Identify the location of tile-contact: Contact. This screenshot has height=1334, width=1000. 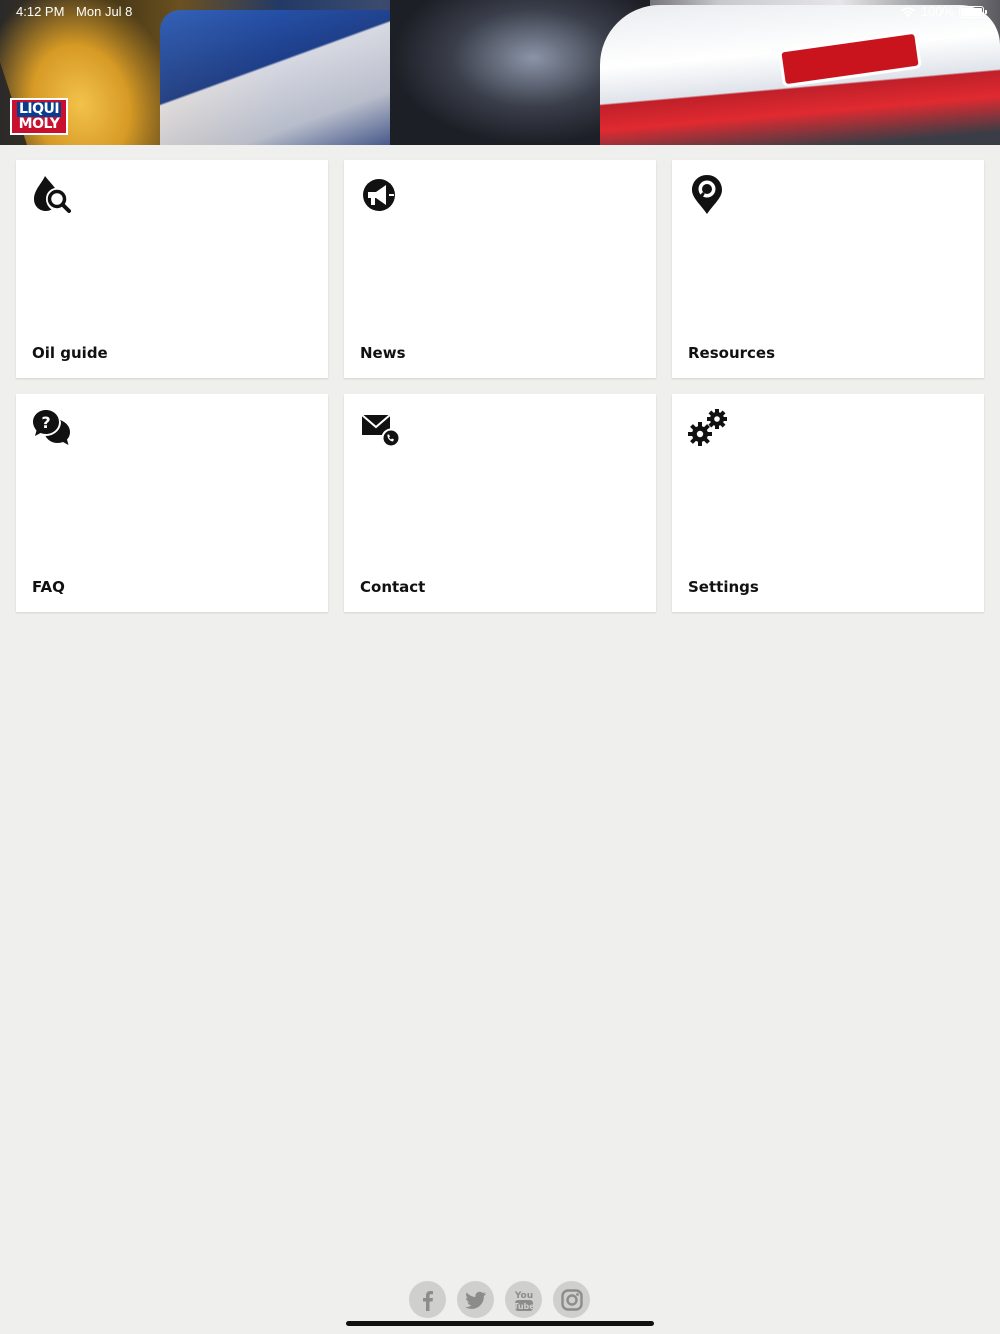
(500, 503).